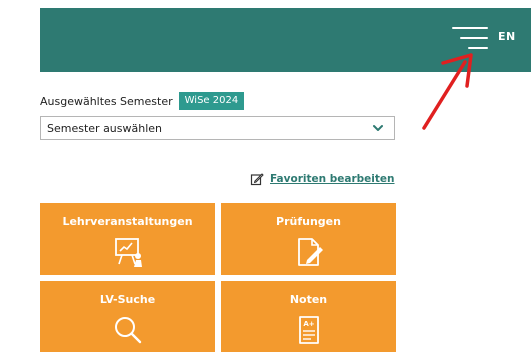  What do you see at coordinates (211, 101) in the screenshot?
I see `semester-badge: WiSe 2024` at bounding box center [211, 101].